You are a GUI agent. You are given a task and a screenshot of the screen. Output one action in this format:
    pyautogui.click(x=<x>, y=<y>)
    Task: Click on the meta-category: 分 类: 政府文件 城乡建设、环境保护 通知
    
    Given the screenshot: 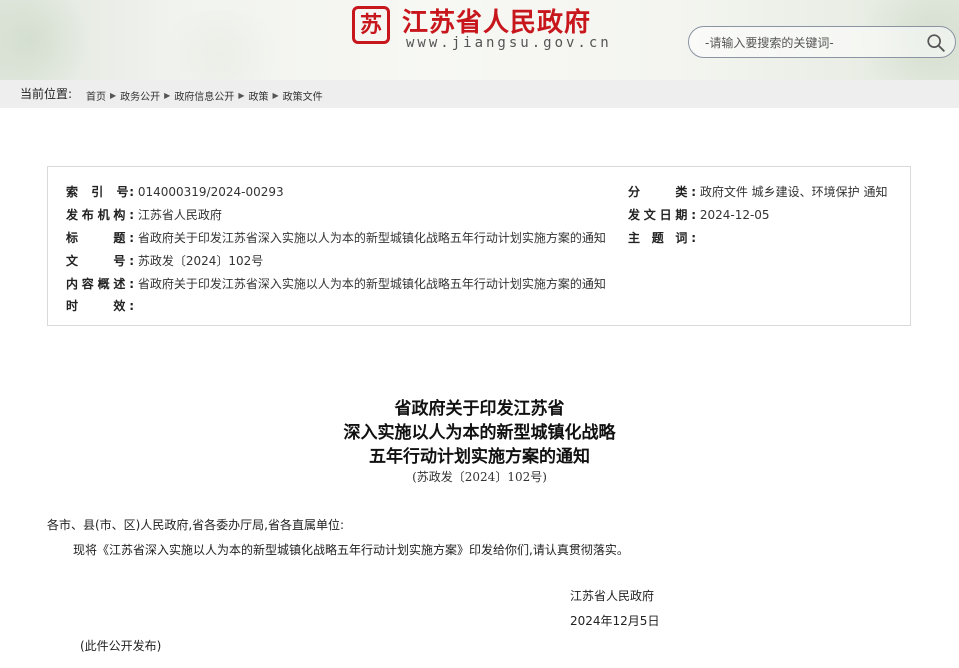 What is the action you would take?
    pyautogui.click(x=757, y=191)
    